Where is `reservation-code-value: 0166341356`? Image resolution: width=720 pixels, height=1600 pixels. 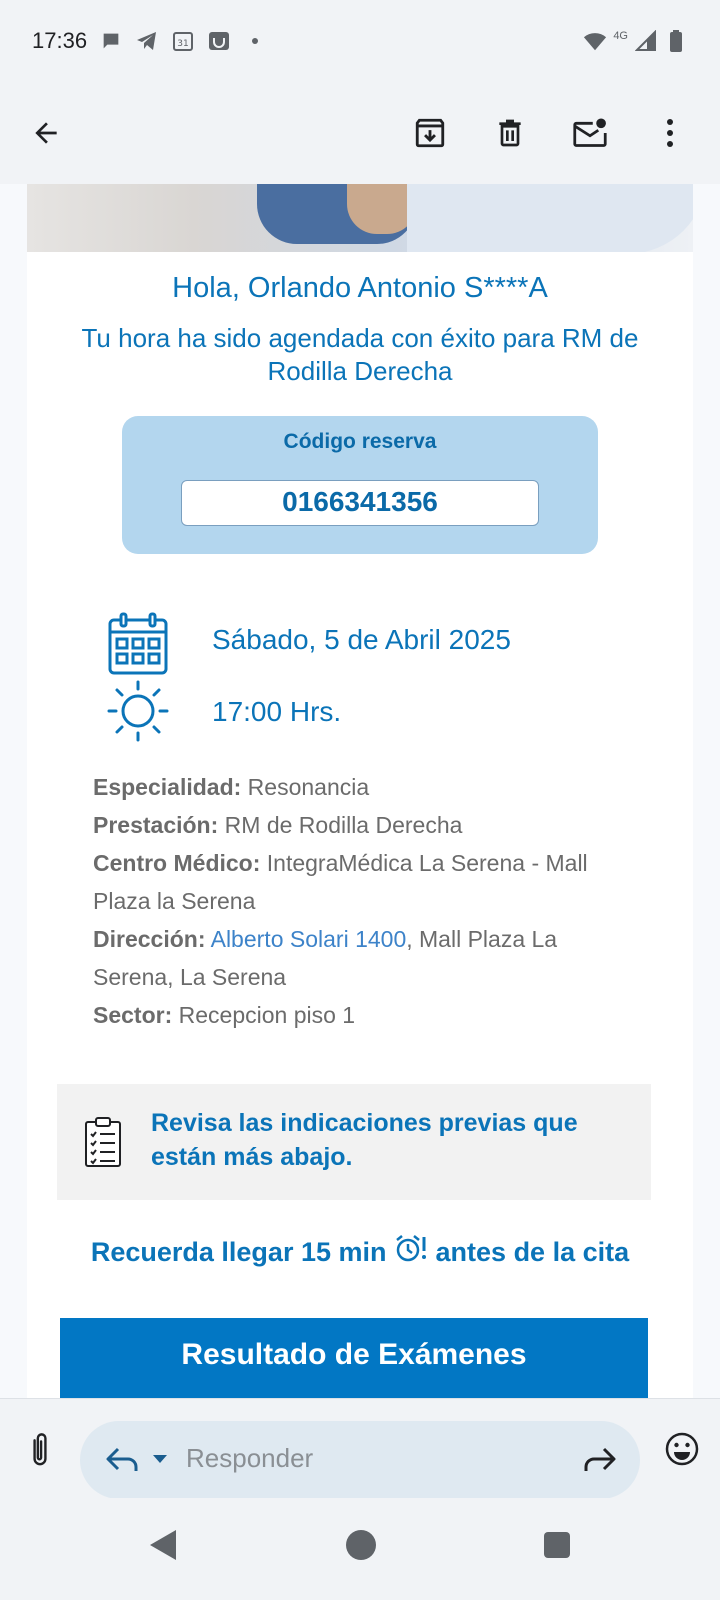 reservation-code-value: 0166341356 is located at coordinates (360, 503).